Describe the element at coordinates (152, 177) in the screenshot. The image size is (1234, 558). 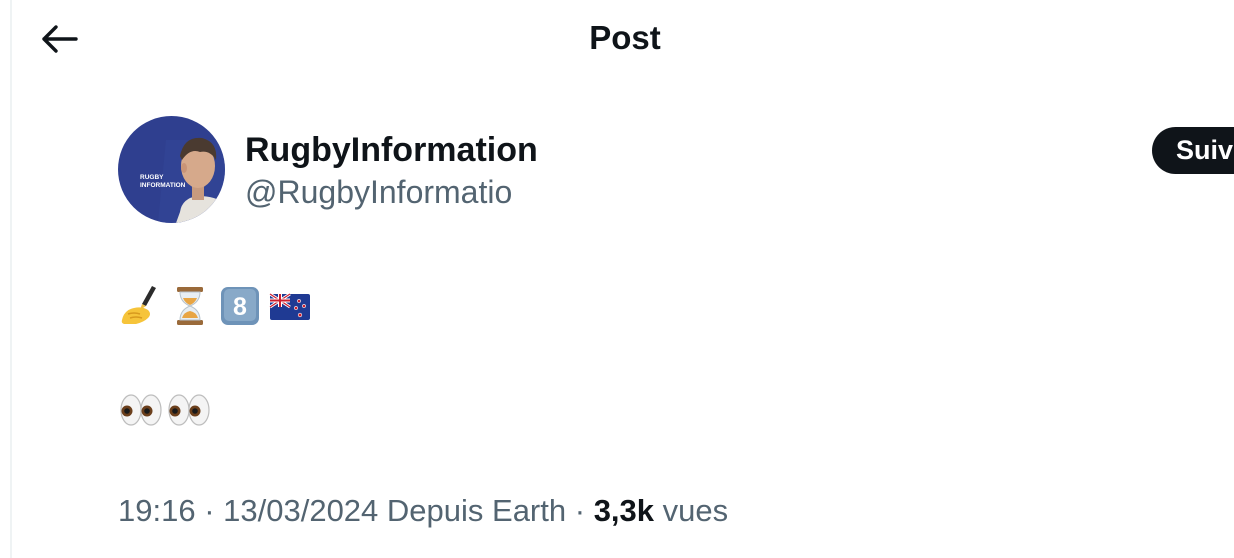
I see `avatar-text-1: RUGBY` at that location.